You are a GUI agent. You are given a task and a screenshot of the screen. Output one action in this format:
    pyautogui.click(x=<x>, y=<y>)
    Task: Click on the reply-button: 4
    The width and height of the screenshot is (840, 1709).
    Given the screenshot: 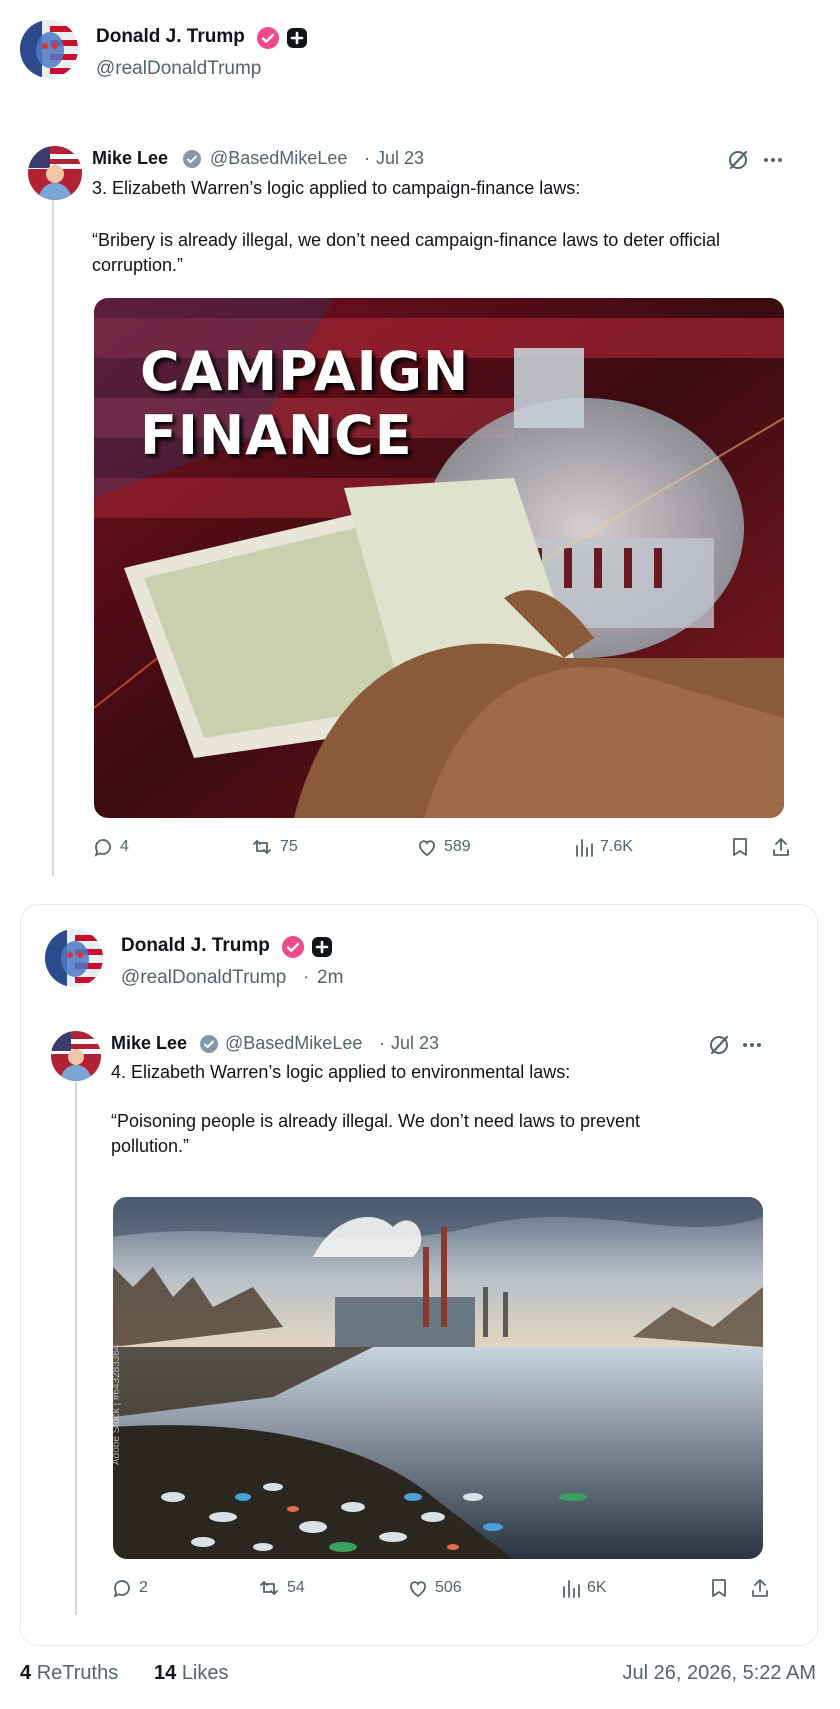 What is the action you would take?
    pyautogui.click(x=110, y=847)
    